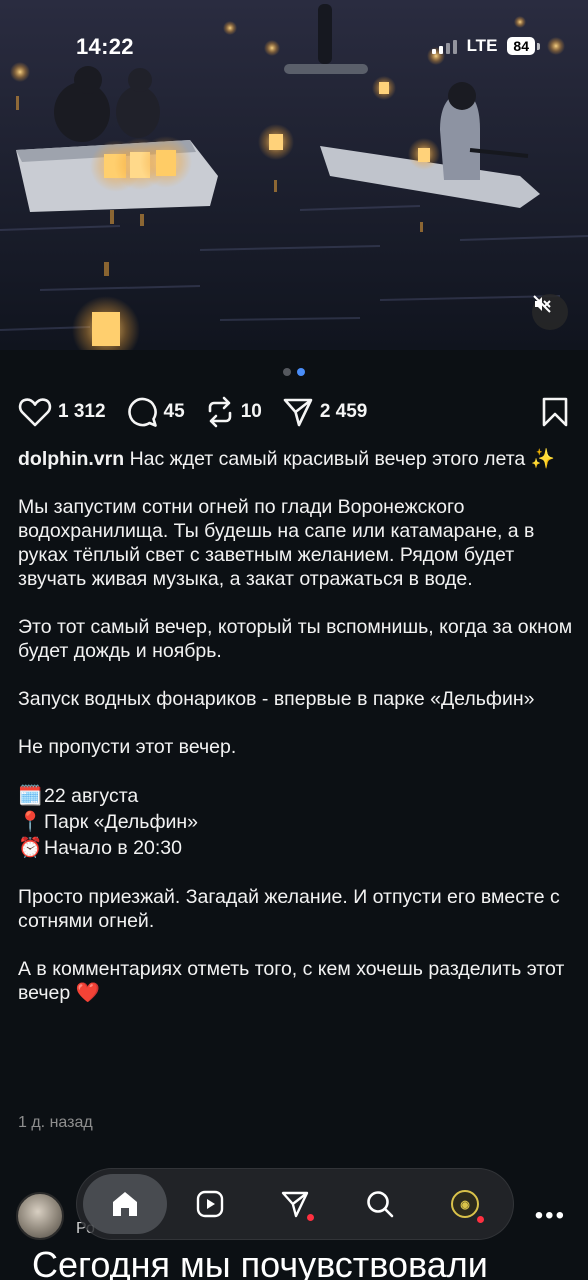 The width and height of the screenshot is (588, 1280). I want to click on detail-date: 🗓️22 августа, so click(296, 796).